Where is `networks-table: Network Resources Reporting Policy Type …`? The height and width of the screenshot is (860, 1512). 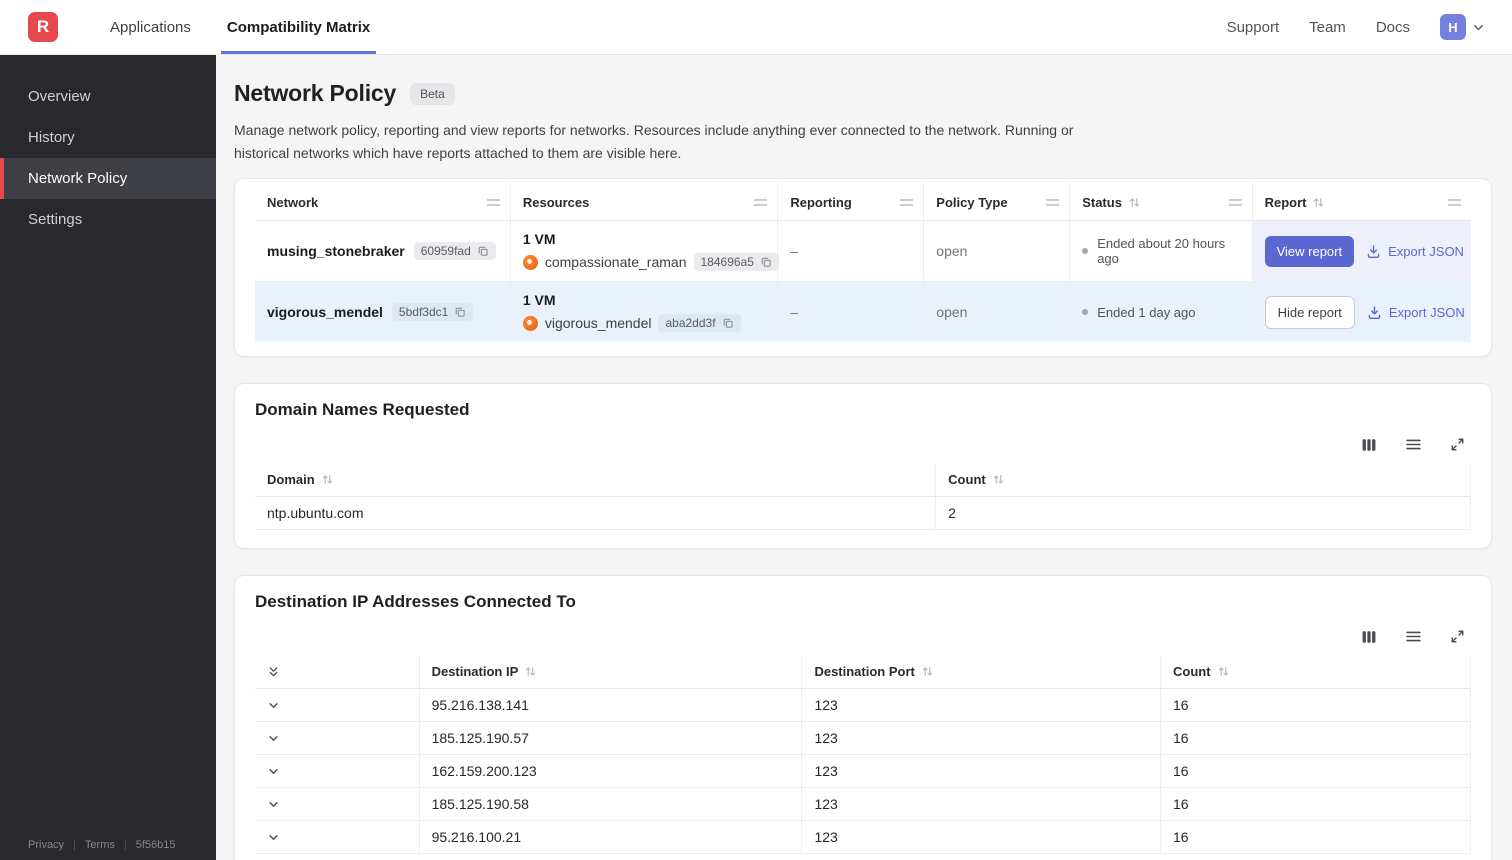
networks-table: Network Resources Reporting Policy Type … is located at coordinates (863, 263).